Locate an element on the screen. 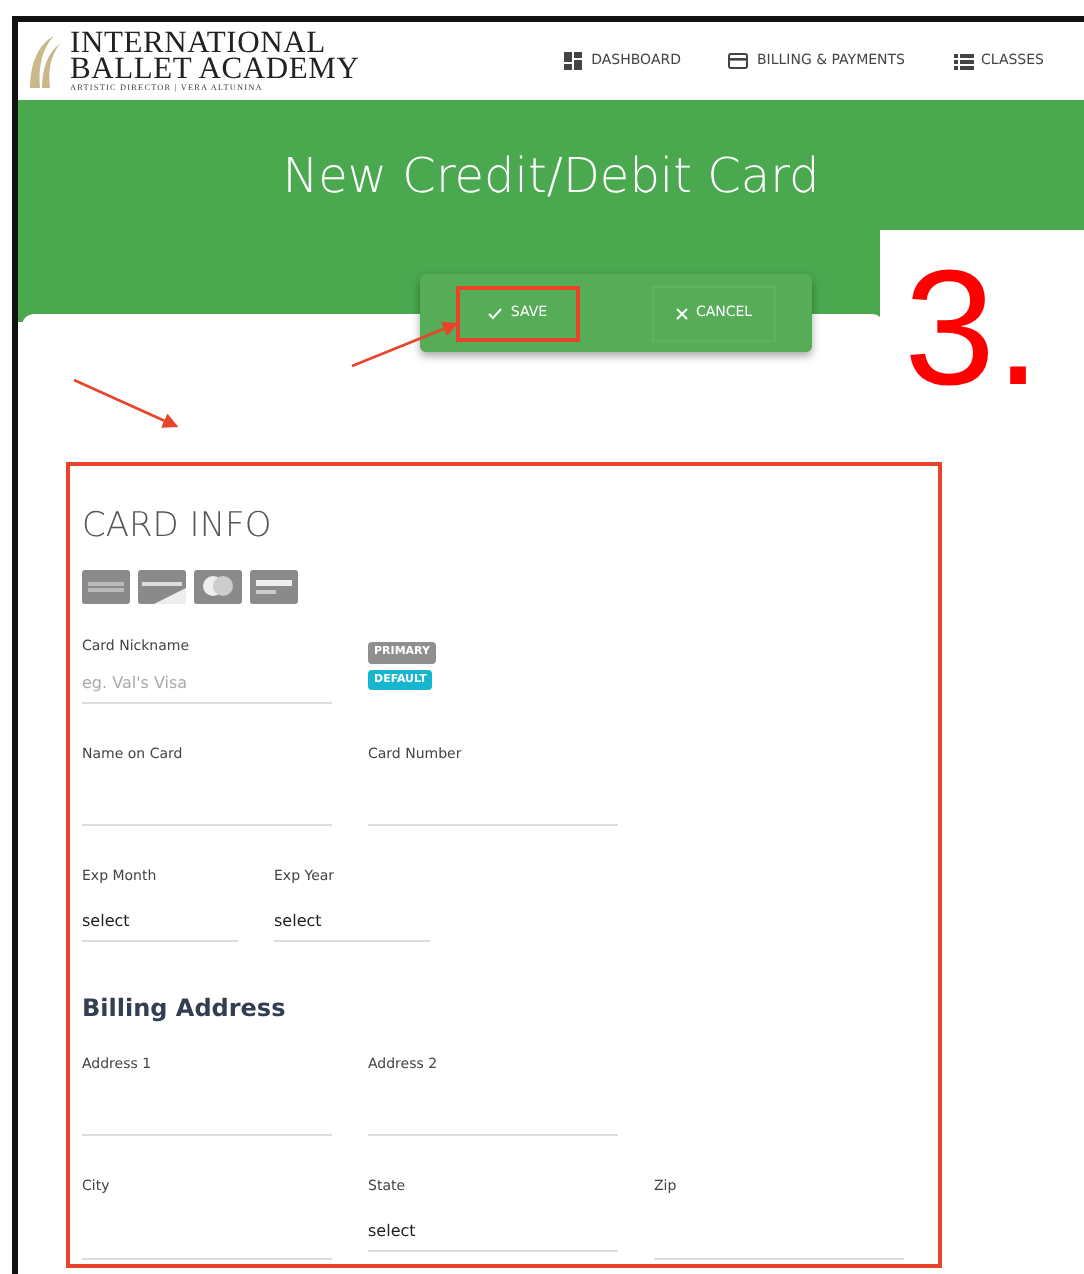 This screenshot has height=1274, width=1084. input-field: eg. Val's Visa is located at coordinates (207, 684).